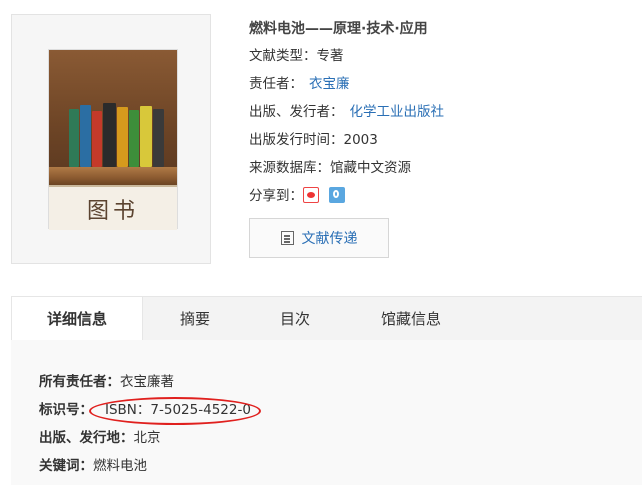  I want to click on year-value: 2003, so click(360, 140).